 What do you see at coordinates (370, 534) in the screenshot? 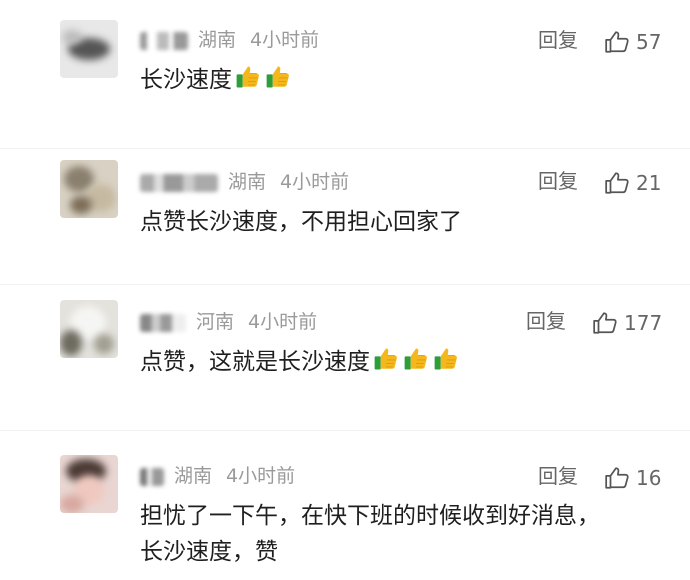
I see `comment-text: 担忧了一下午，在快下班的时候收到好消息， 长沙速度，赞` at bounding box center [370, 534].